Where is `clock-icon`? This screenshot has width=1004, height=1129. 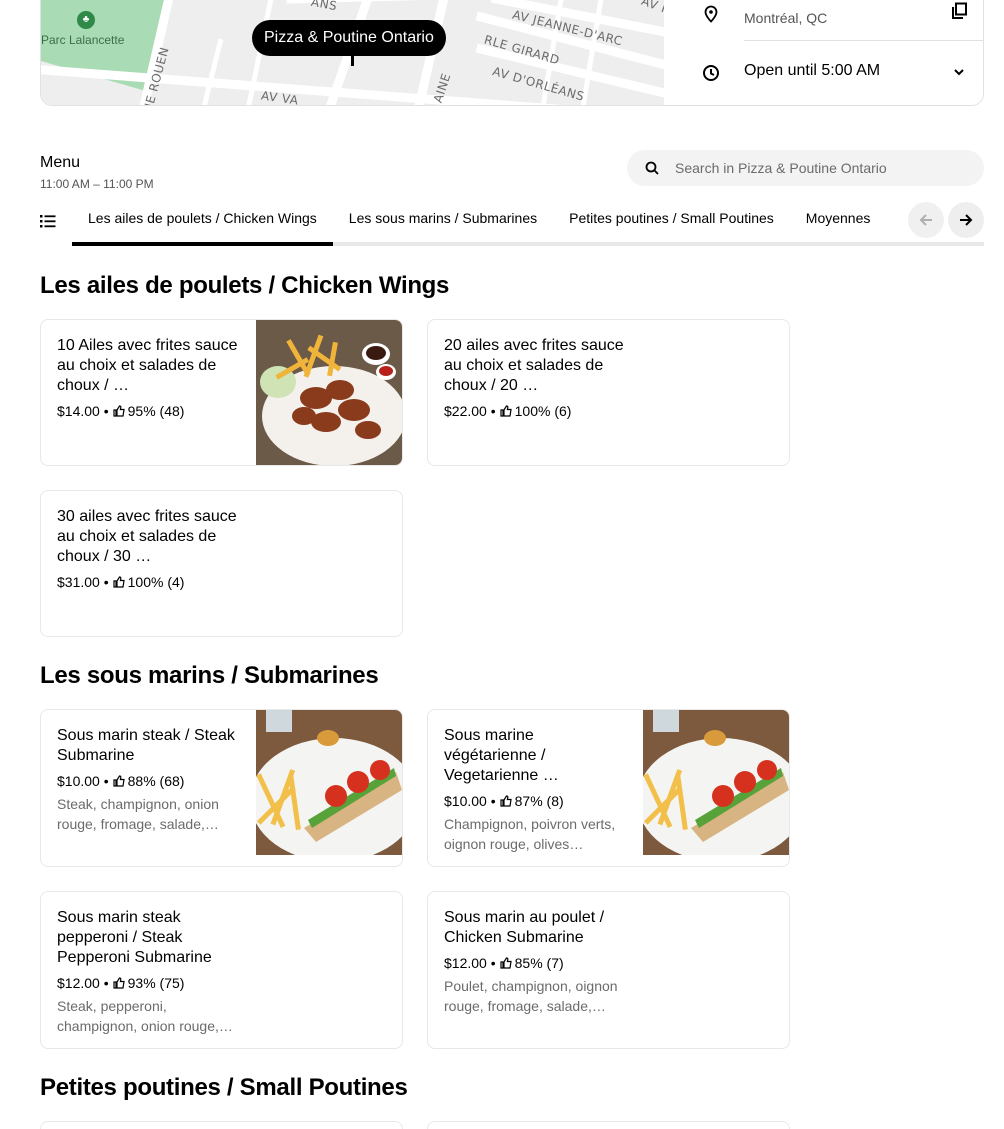 clock-icon is located at coordinates (711, 73).